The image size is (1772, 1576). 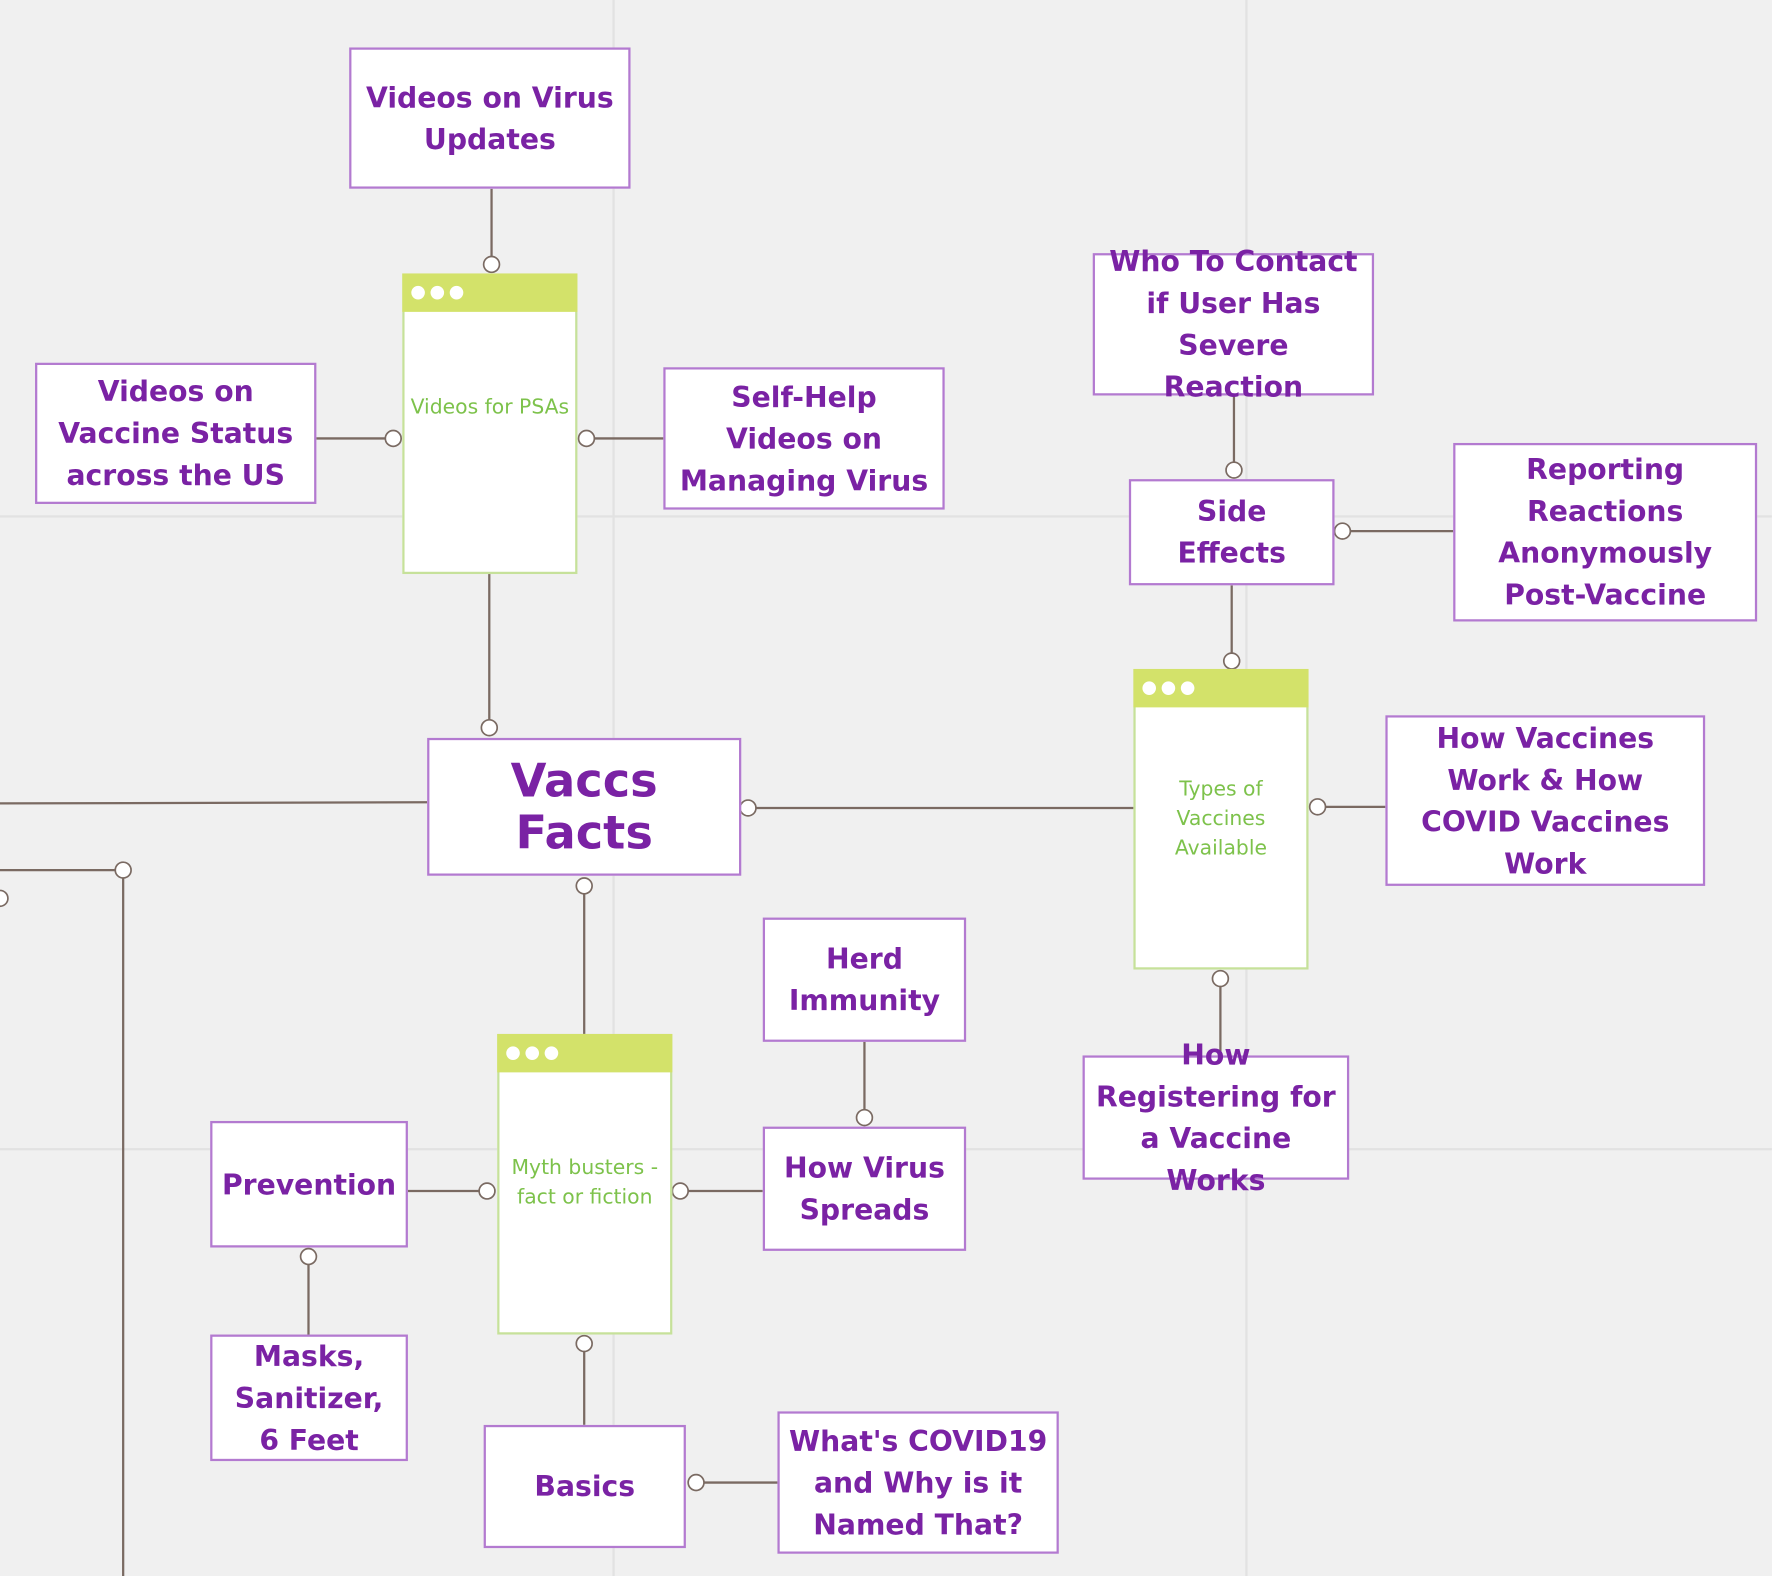 I want to click on node-prevention: Prevention, so click(x=309, y=1184).